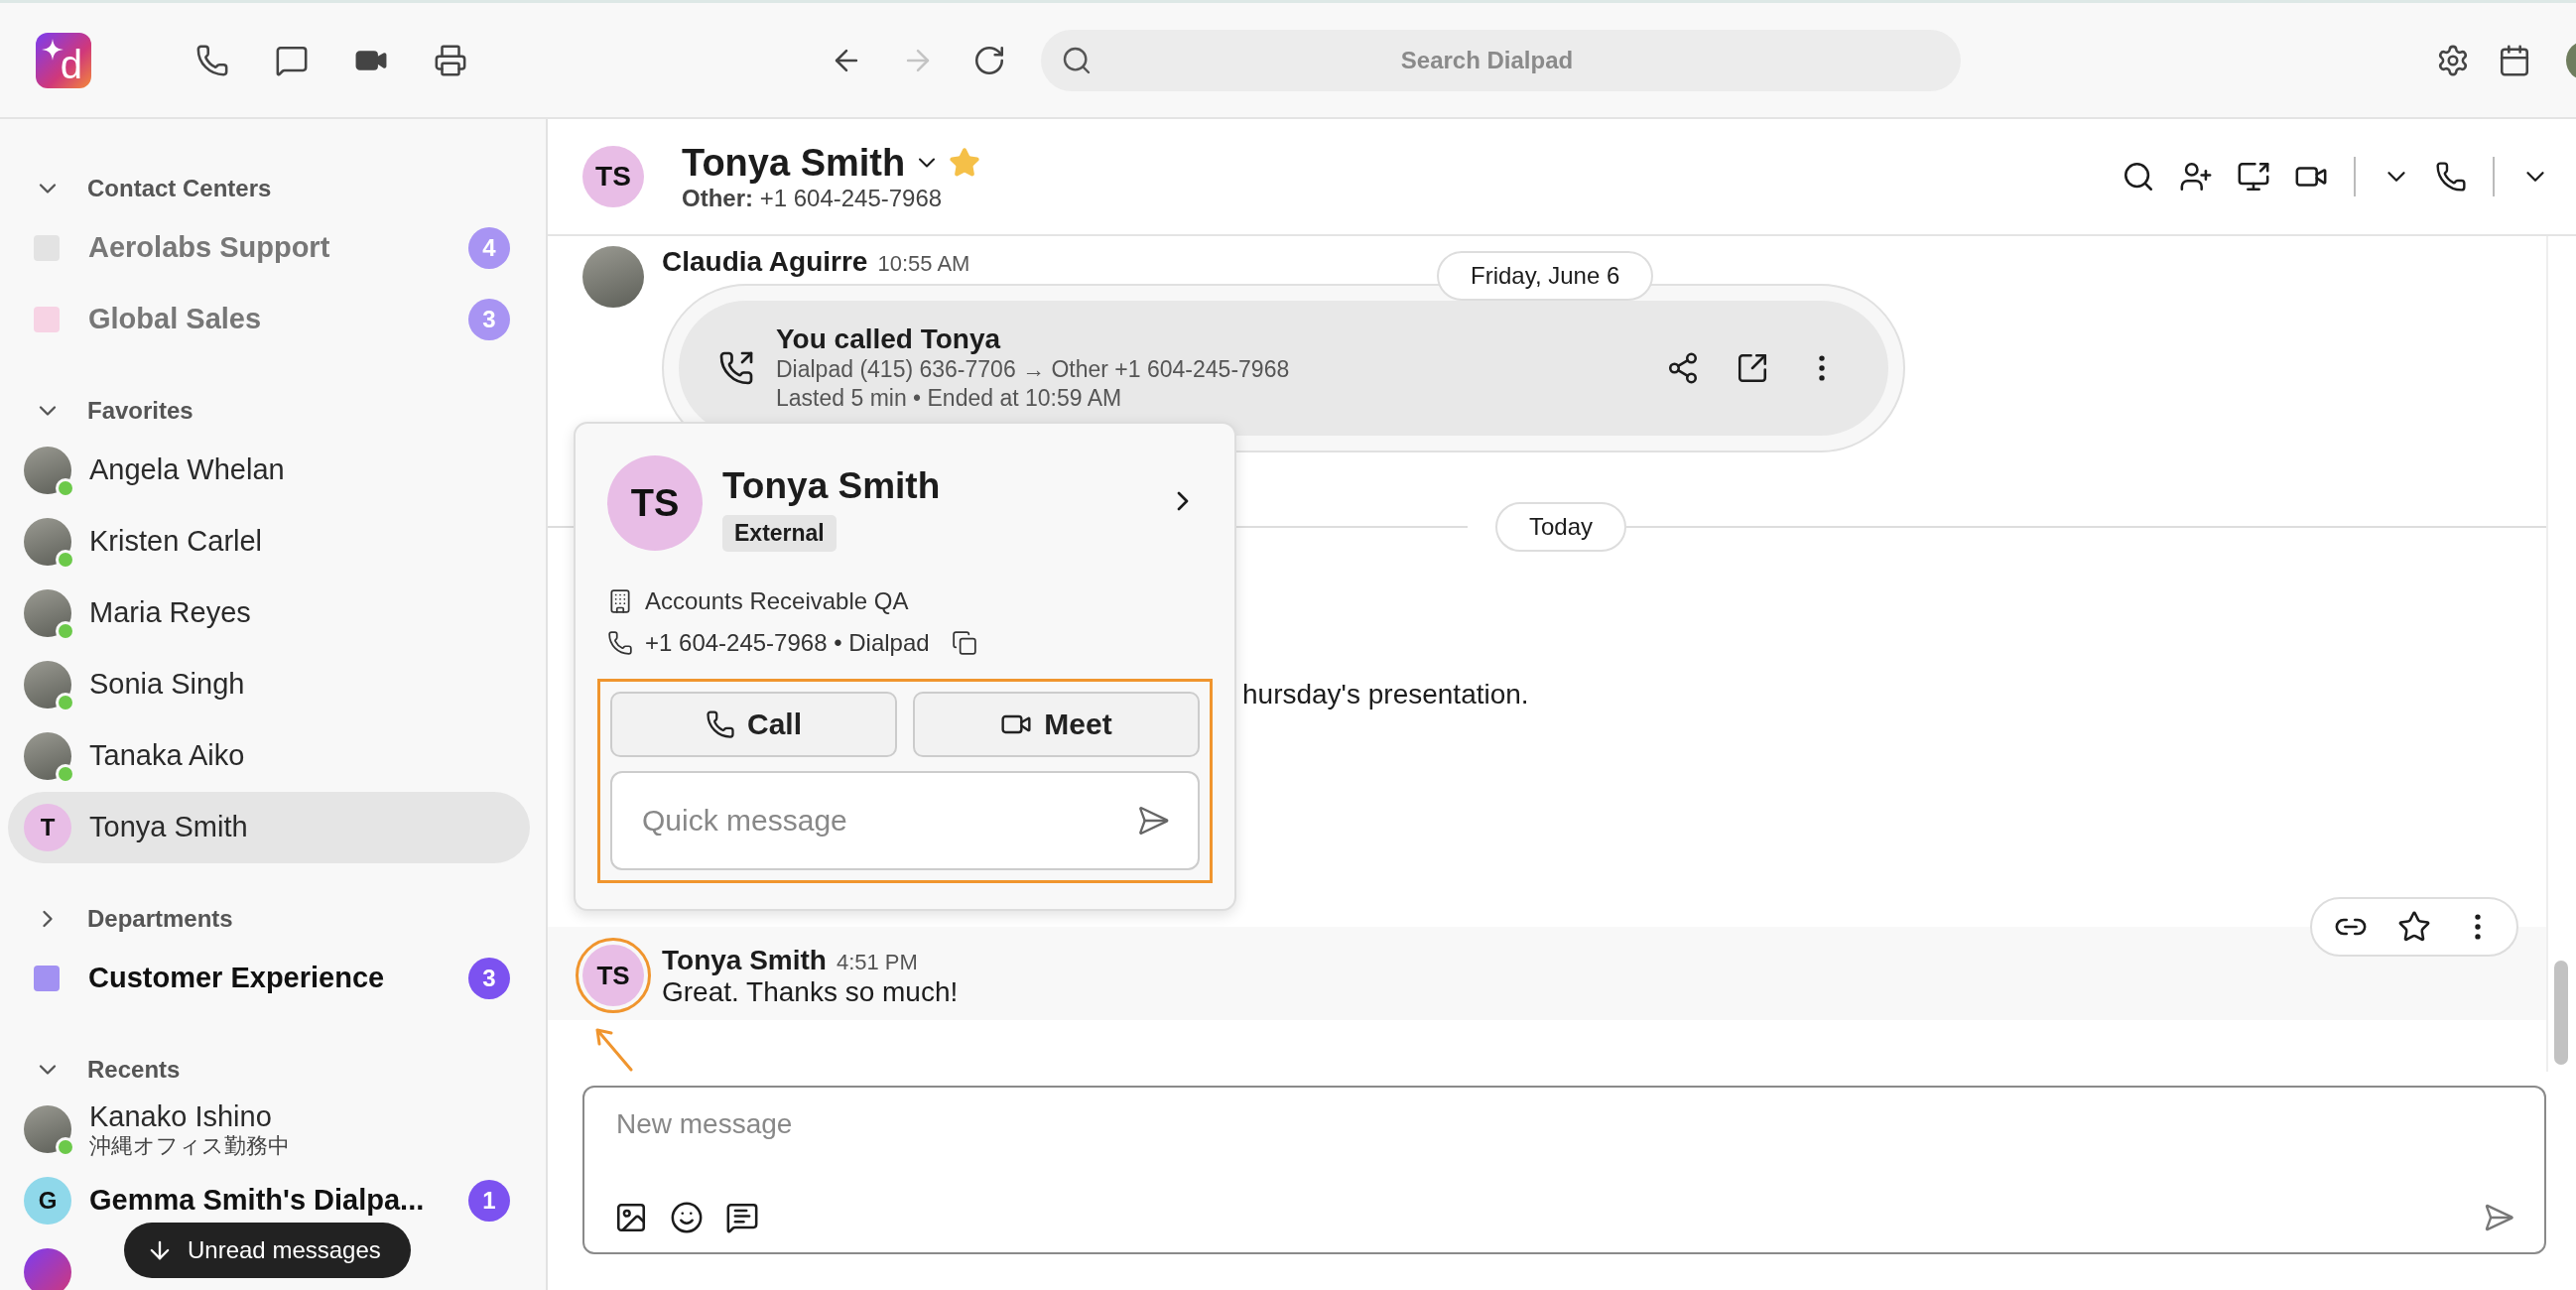  I want to click on contact-phone: Other: +1 604-245-7968, so click(813, 198).